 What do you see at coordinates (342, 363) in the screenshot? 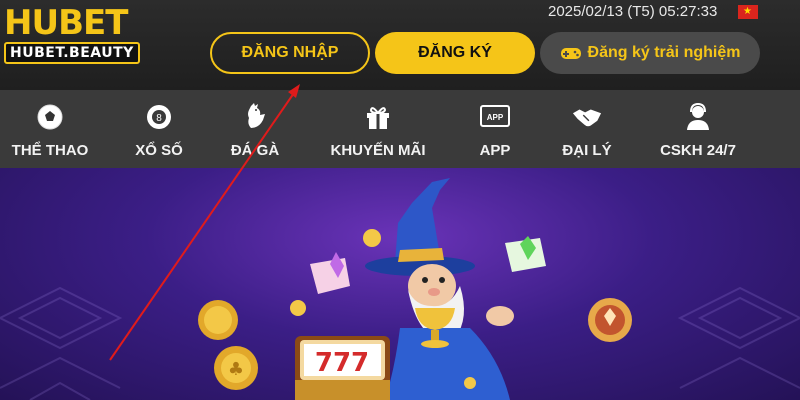
I see `slot-digits: 777` at bounding box center [342, 363].